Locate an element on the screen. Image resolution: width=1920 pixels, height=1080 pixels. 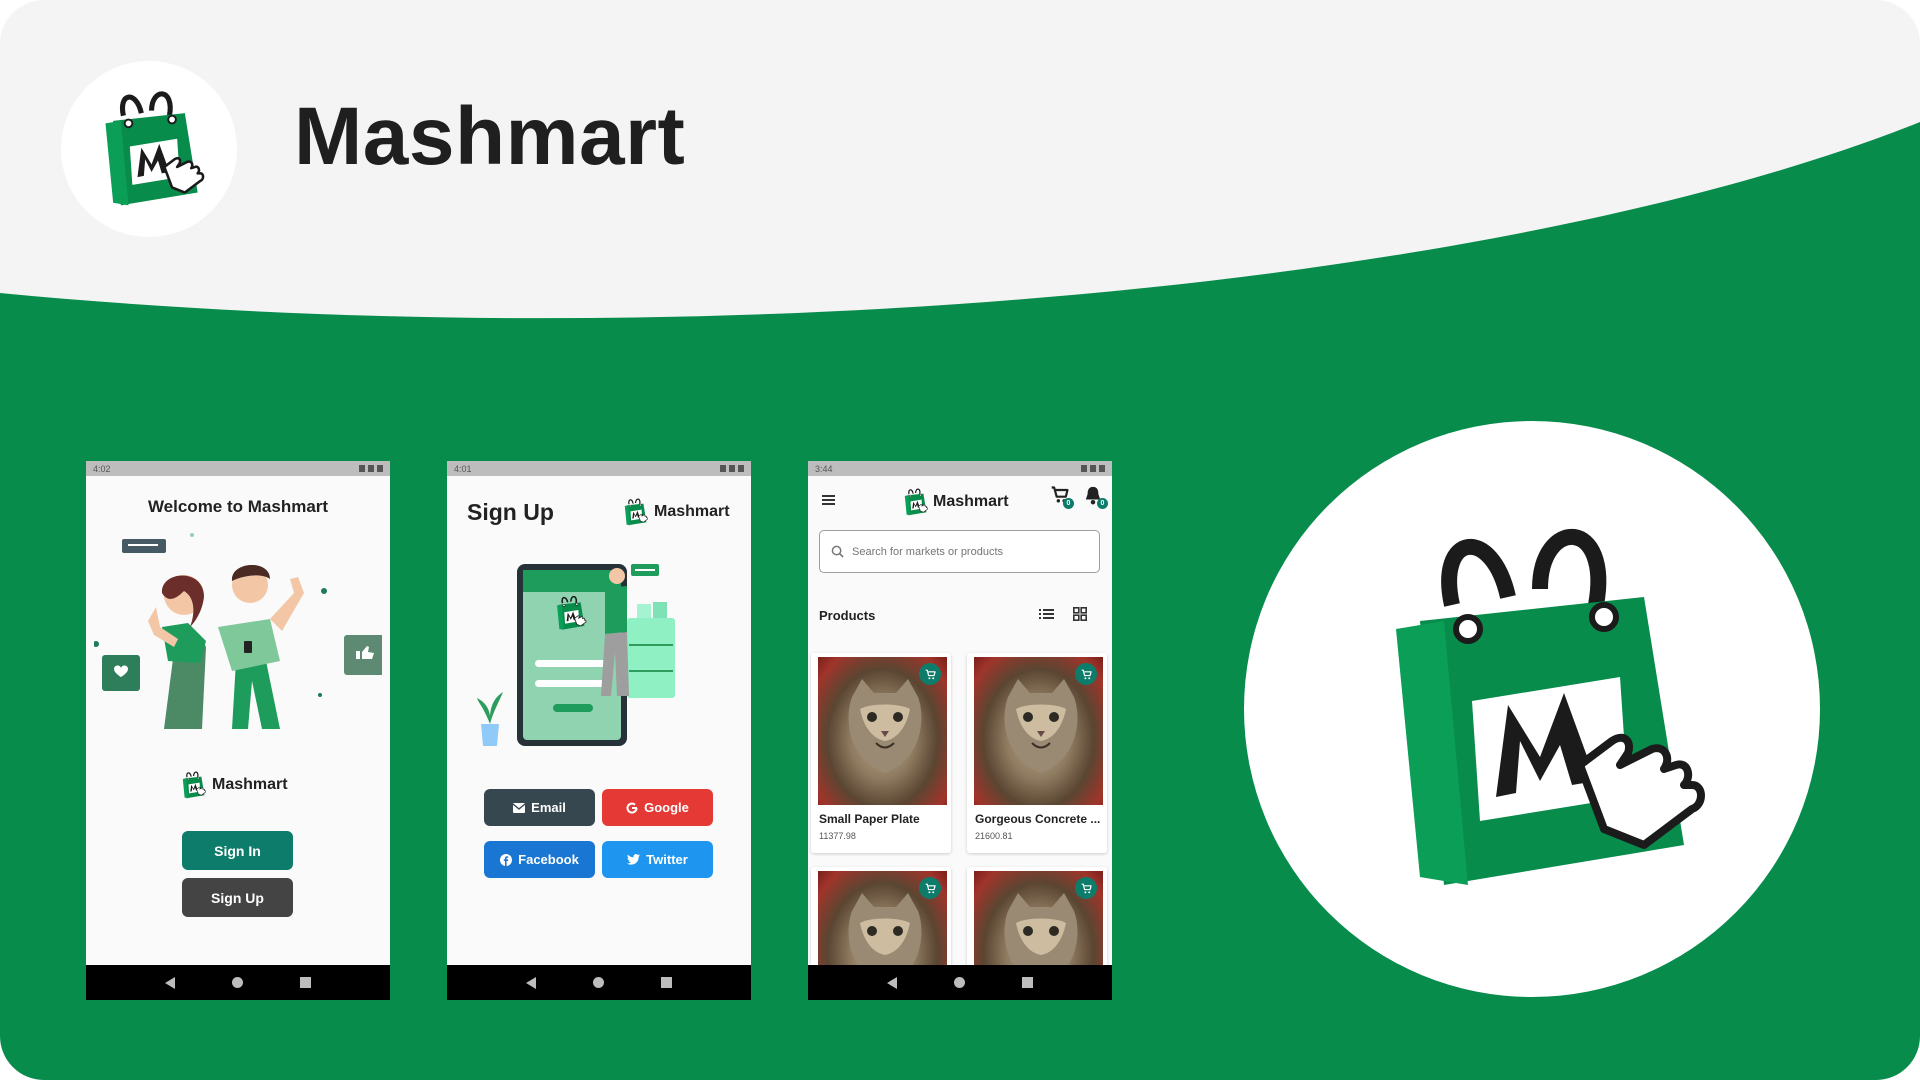
facebook-label: Facebook is located at coordinates (548, 859).